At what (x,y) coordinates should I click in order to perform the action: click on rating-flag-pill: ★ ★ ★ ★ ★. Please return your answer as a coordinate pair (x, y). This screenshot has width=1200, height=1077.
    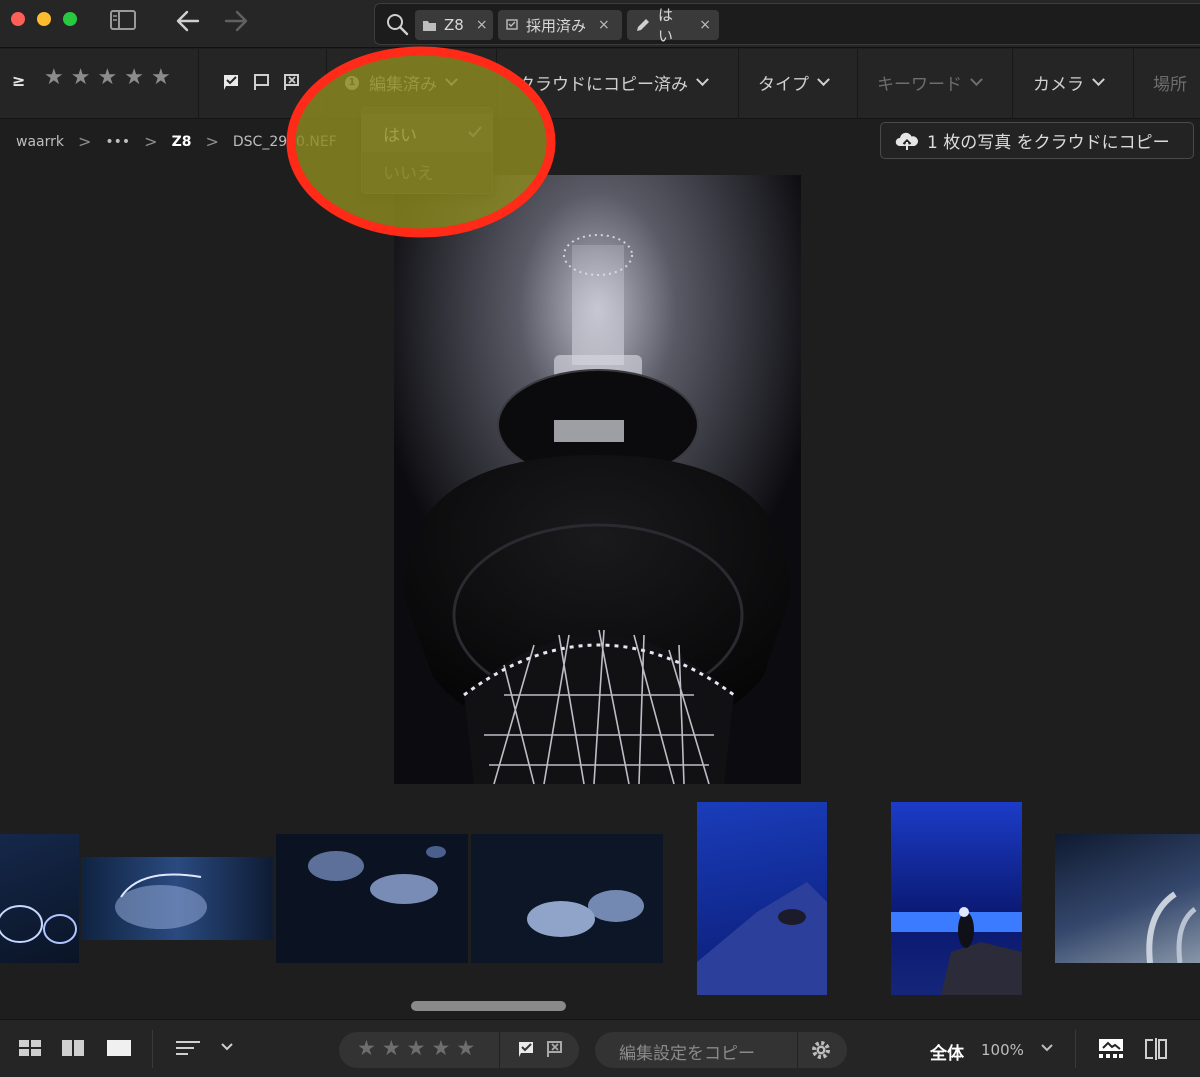
    Looking at the image, I should click on (459, 1050).